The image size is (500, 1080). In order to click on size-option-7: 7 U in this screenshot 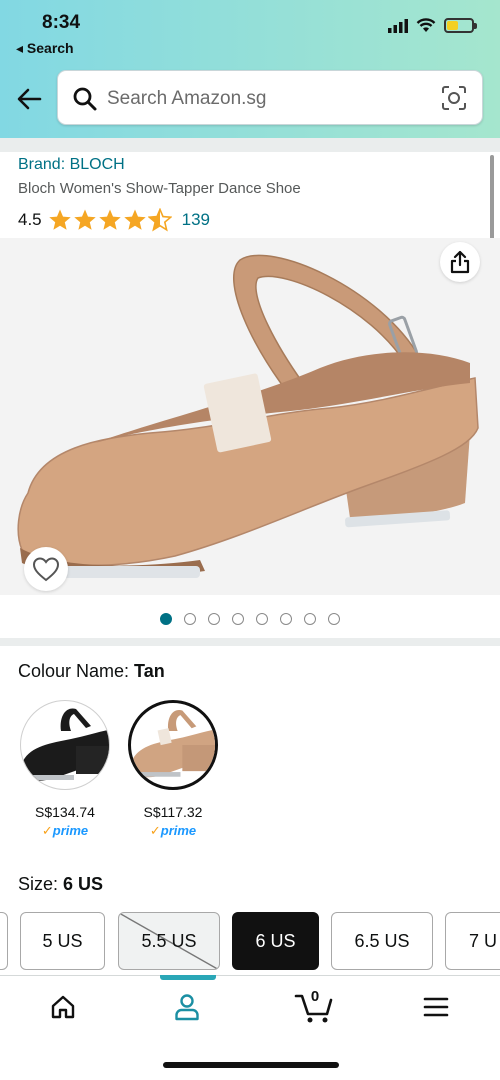, I will do `click(472, 941)`.